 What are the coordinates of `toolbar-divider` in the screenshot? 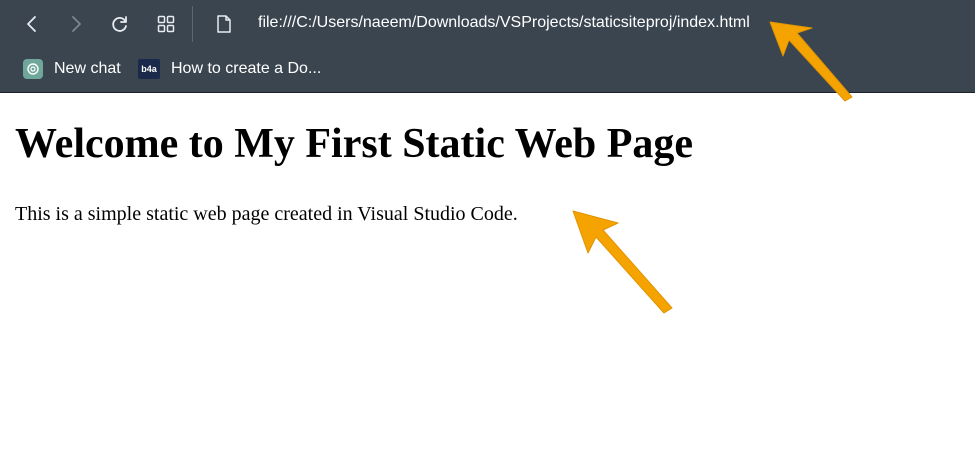 It's located at (192, 24).